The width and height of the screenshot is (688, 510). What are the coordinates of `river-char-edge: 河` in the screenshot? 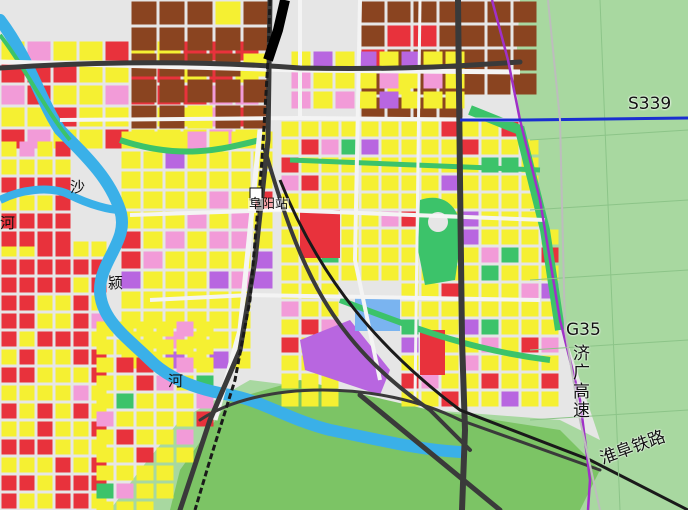 It's located at (8, 223).